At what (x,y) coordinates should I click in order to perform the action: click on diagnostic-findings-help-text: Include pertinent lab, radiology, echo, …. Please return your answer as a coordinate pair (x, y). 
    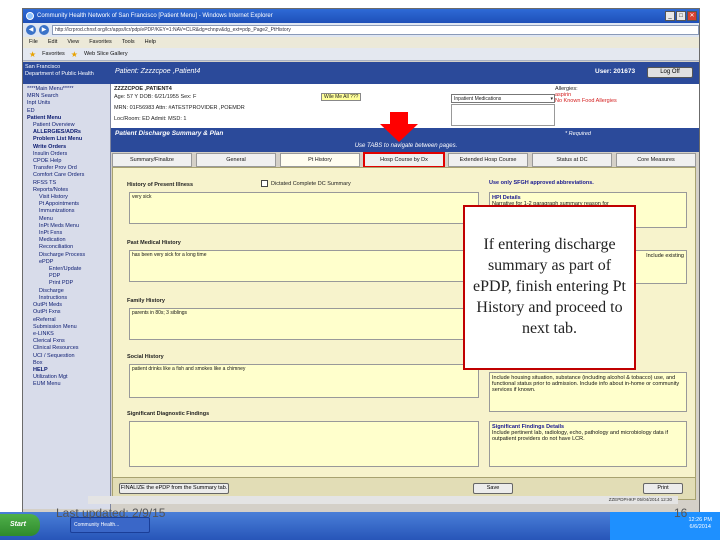
    Looking at the image, I should click on (580, 436).